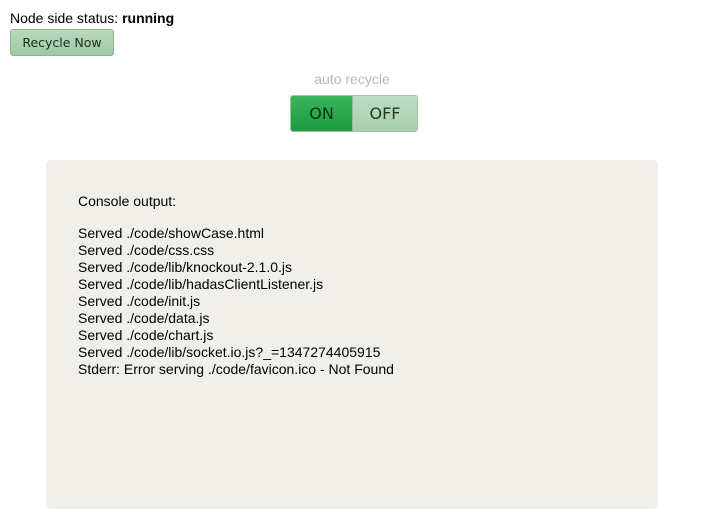  Describe the element at coordinates (139, 301) in the screenshot. I see `console-line: Served ./code/init.js` at that location.